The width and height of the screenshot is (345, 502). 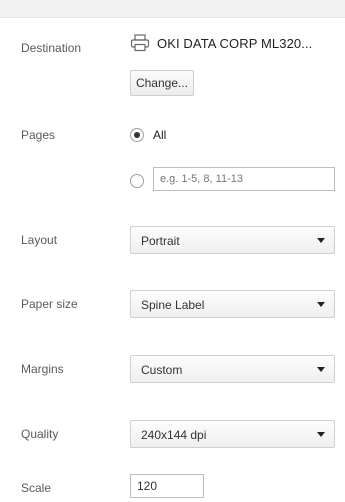 I want to click on scale-label: Scale, so click(x=36, y=488).